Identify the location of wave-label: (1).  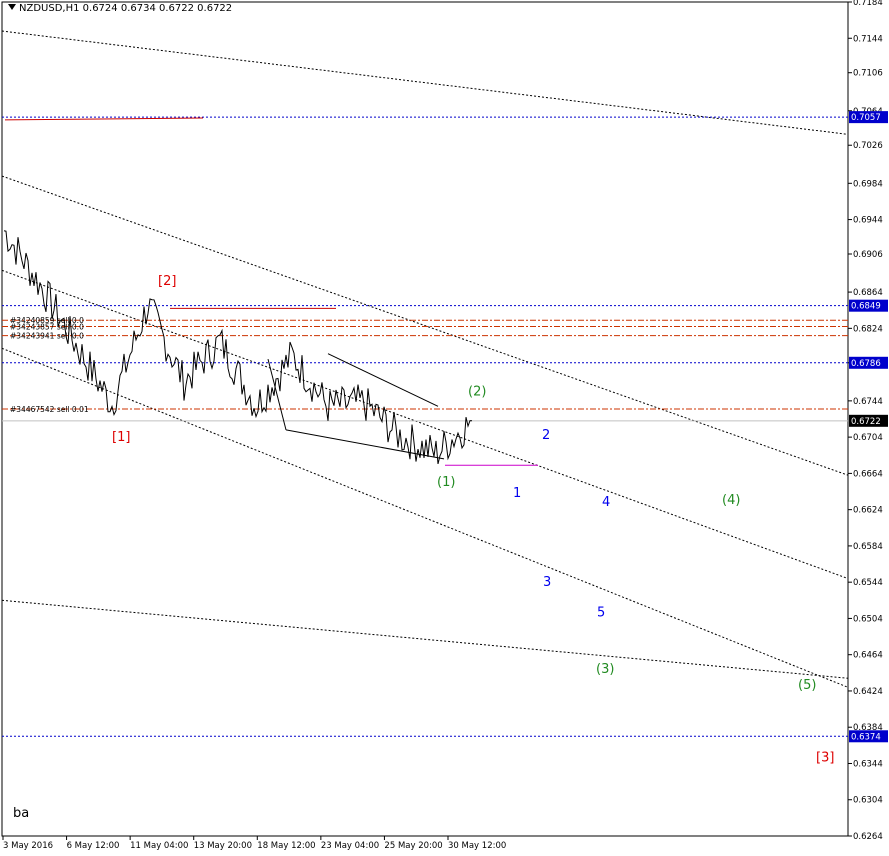
(446, 482).